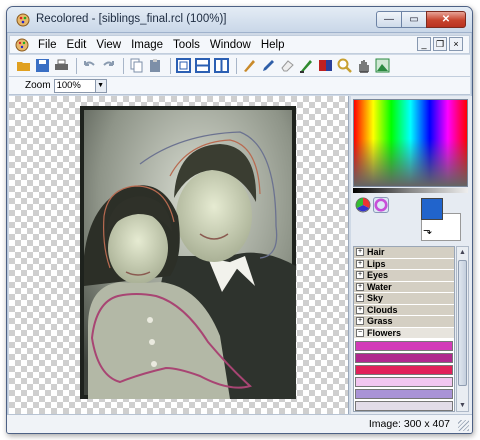 This screenshot has width=480, height=440. Describe the element at coordinates (22, 44) in the screenshot. I see `document-icon` at that location.